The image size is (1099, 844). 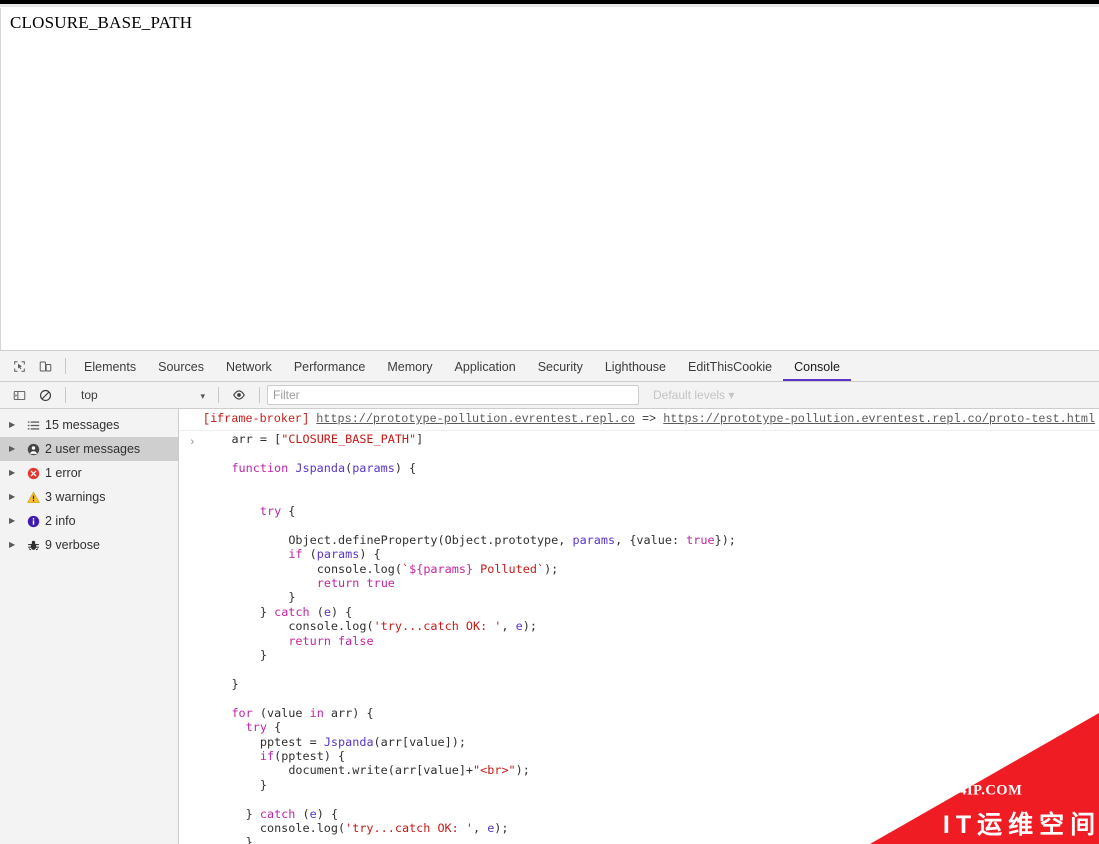 I want to click on console-filter-bar: top ▾ Default levels ▾, so click(x=549, y=395).